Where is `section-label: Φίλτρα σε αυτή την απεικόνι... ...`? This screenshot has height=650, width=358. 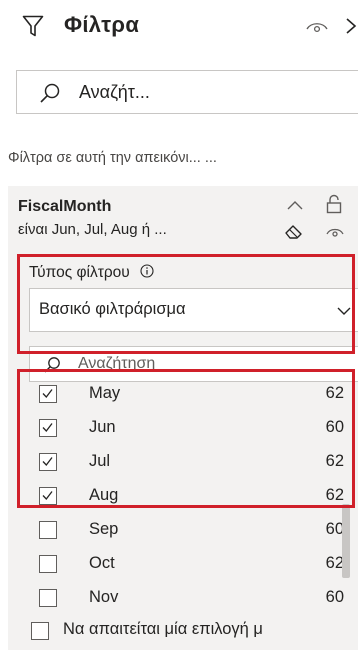 section-label: Φίλτρα σε αυτή την απεικόνι... ... is located at coordinates (112, 158).